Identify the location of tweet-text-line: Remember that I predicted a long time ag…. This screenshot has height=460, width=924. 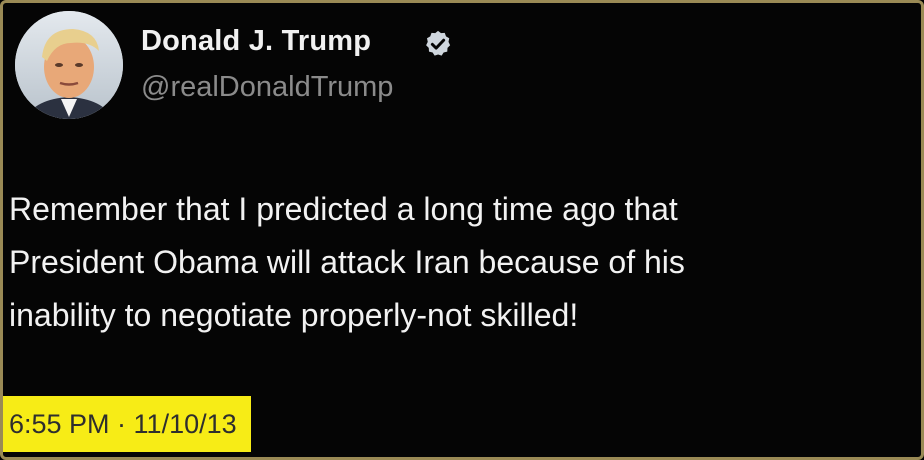
(343, 209).